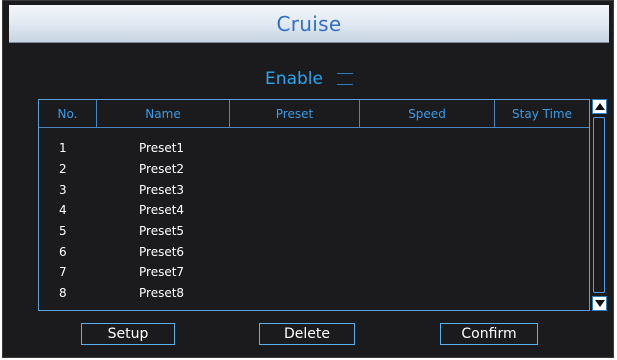  I want to click on table-scrollbar, so click(599, 205).